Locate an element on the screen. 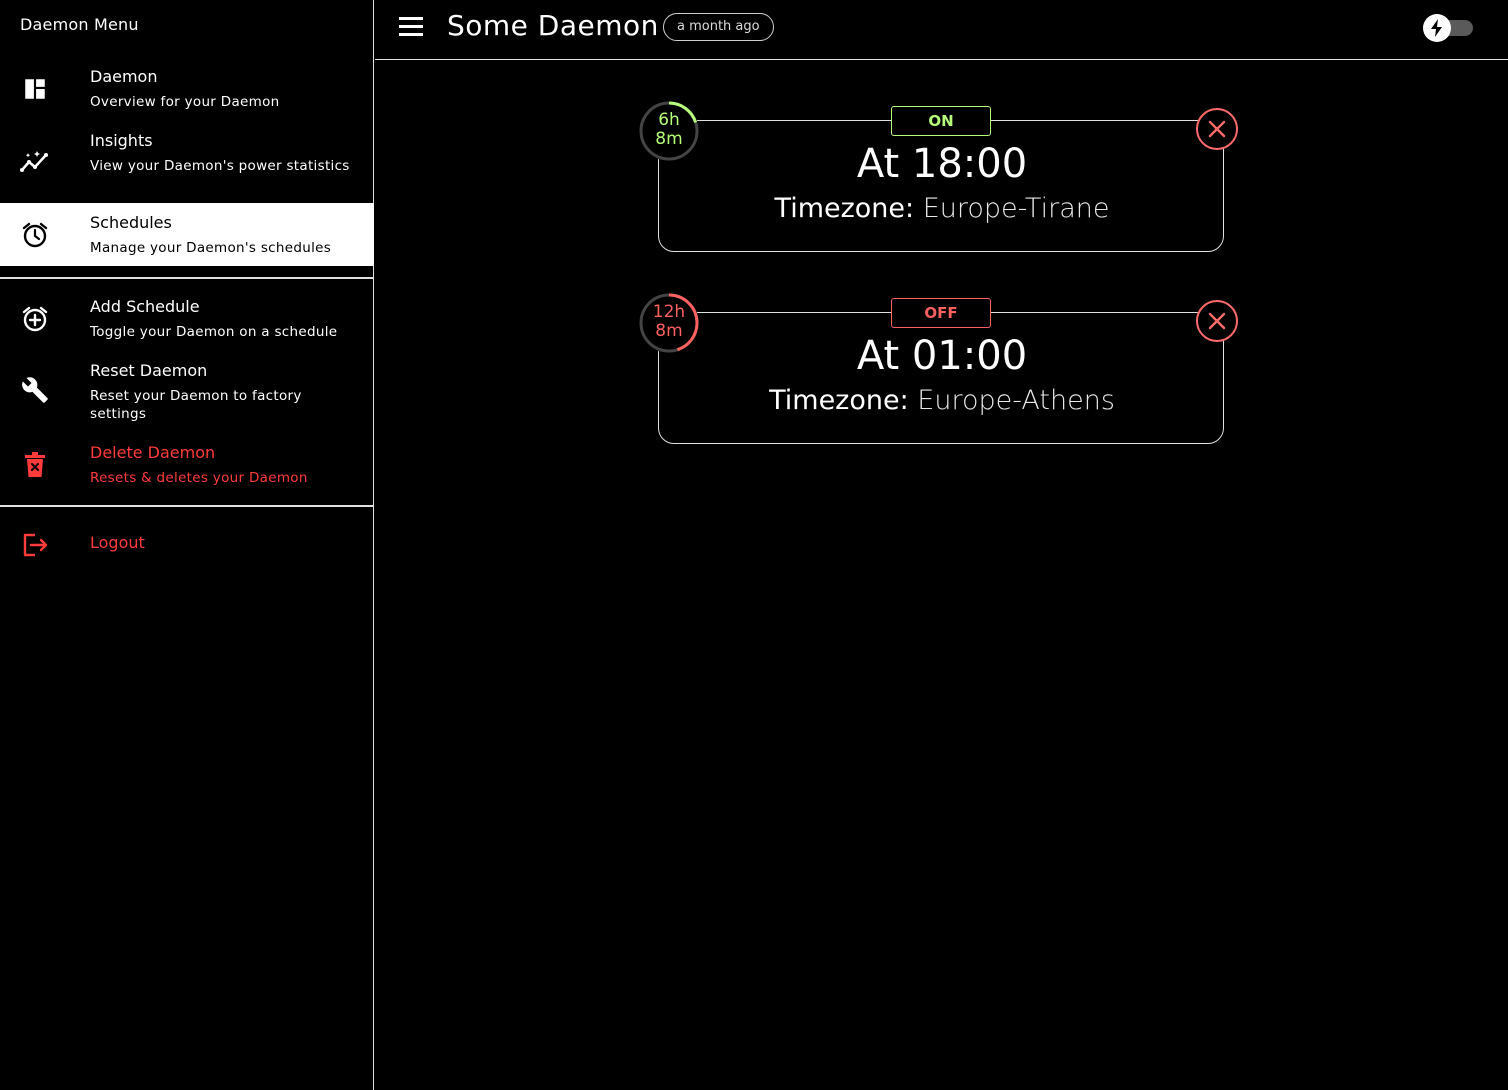  sidebar-item-label: Schedules is located at coordinates (131, 222).